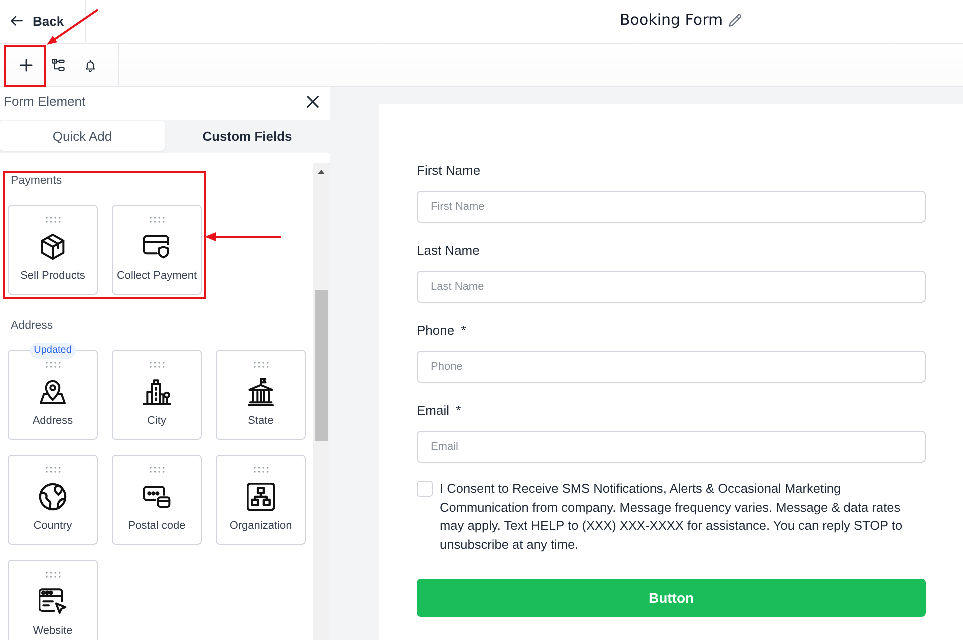 Image resolution: width=963 pixels, height=640 pixels. What do you see at coordinates (313, 102) in the screenshot?
I see `close-icon` at bounding box center [313, 102].